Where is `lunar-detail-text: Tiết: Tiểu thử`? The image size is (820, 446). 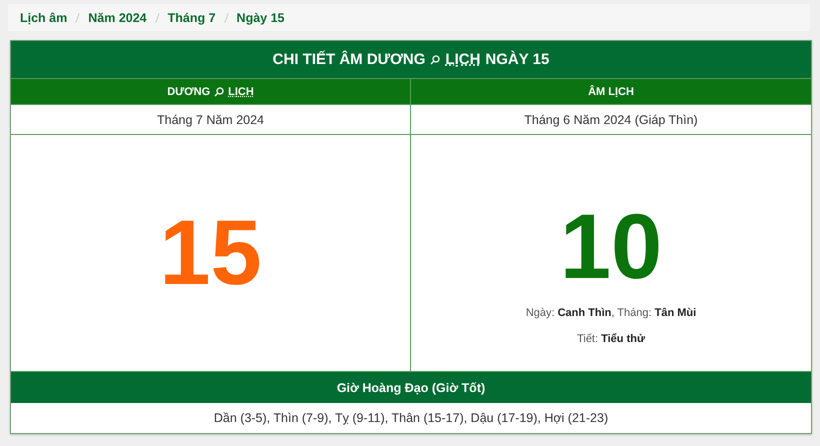 lunar-detail-text: Tiết: Tiểu thử is located at coordinates (611, 339).